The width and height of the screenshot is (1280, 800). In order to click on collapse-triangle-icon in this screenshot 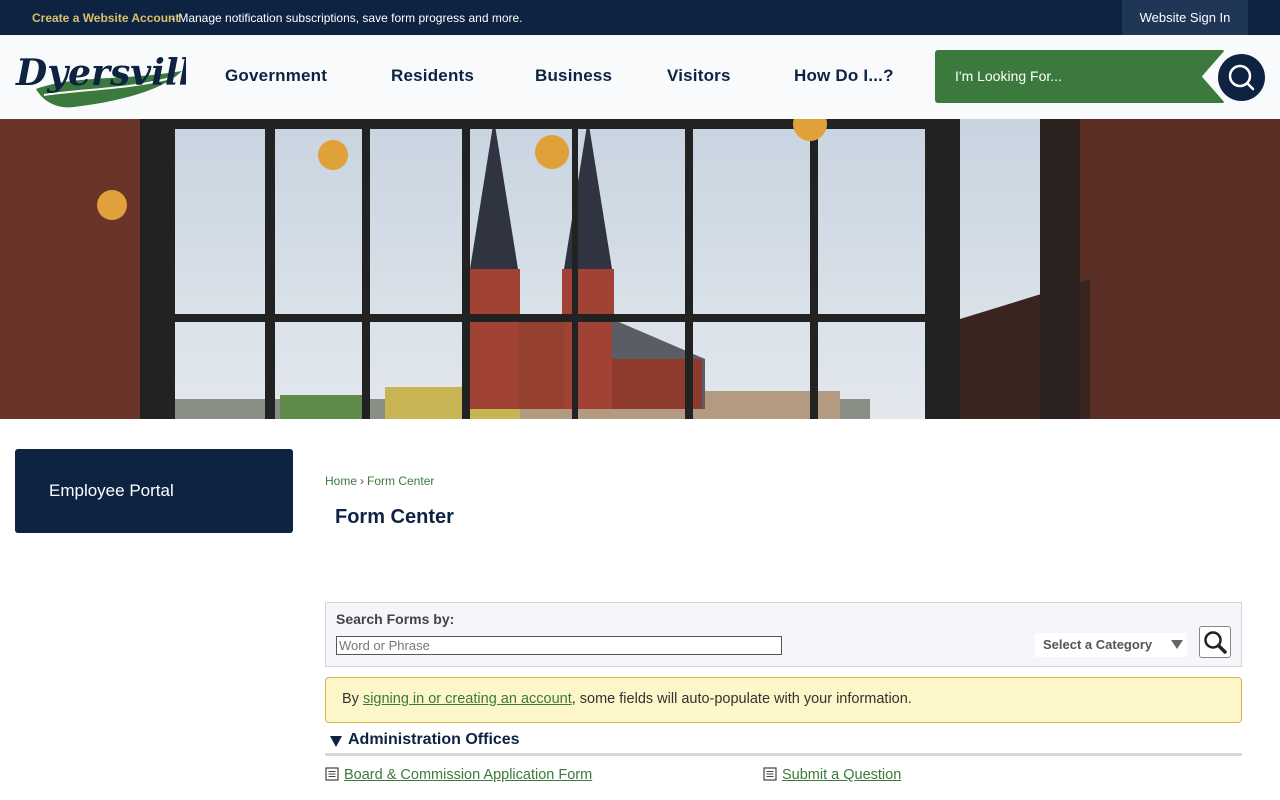, I will do `click(336, 741)`.